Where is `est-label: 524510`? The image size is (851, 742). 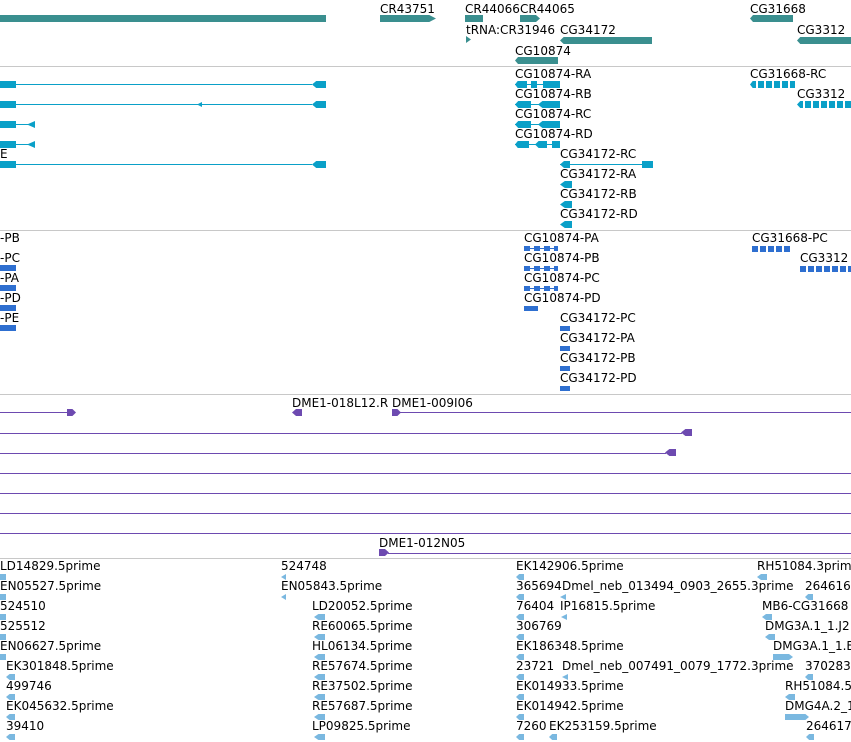
est-label: 524510 is located at coordinates (23, 606).